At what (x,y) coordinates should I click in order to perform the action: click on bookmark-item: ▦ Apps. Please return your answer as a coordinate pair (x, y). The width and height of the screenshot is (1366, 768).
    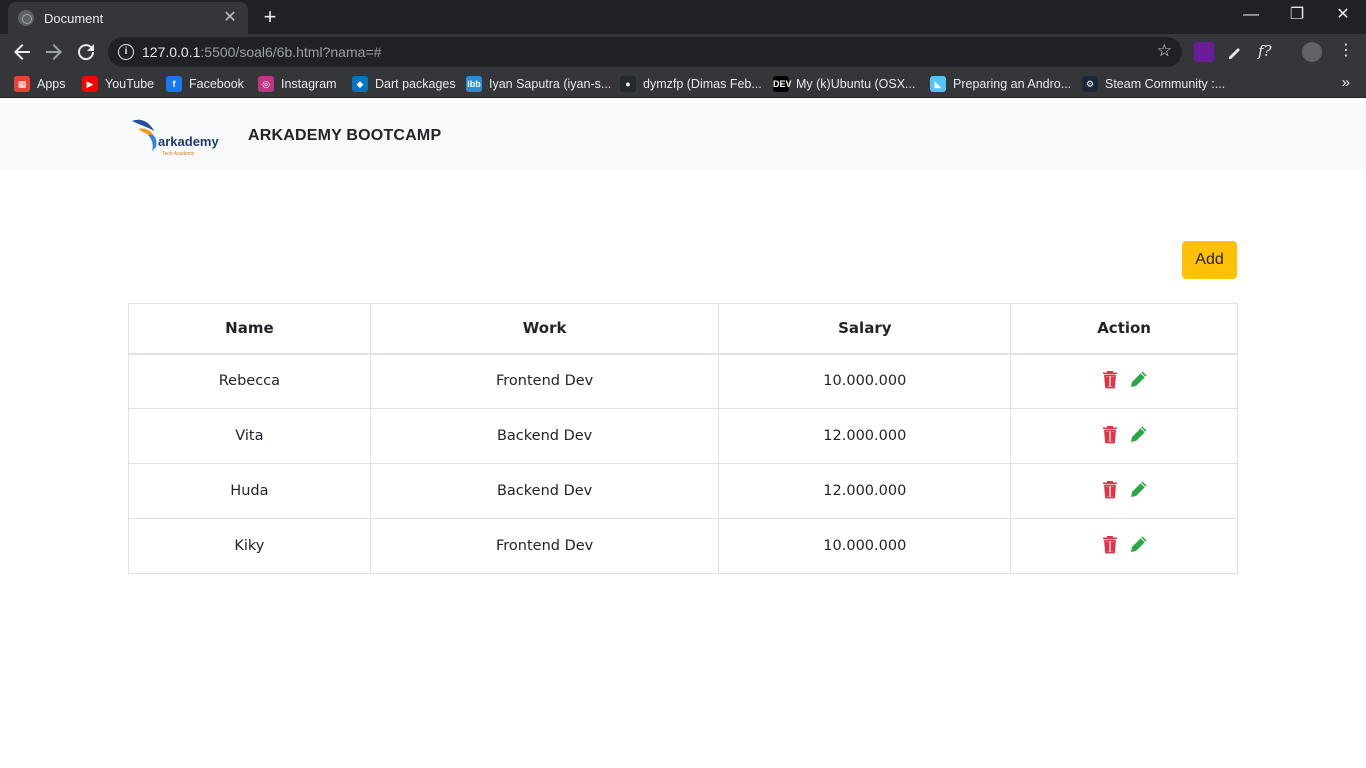
    Looking at the image, I should click on (40, 84).